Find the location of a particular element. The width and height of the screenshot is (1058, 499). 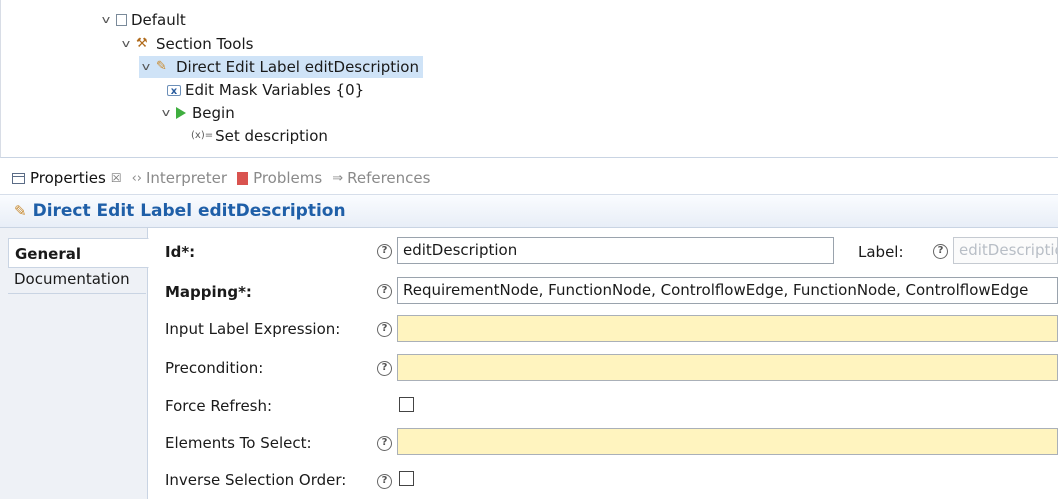

begin-icon is located at coordinates (181, 113).